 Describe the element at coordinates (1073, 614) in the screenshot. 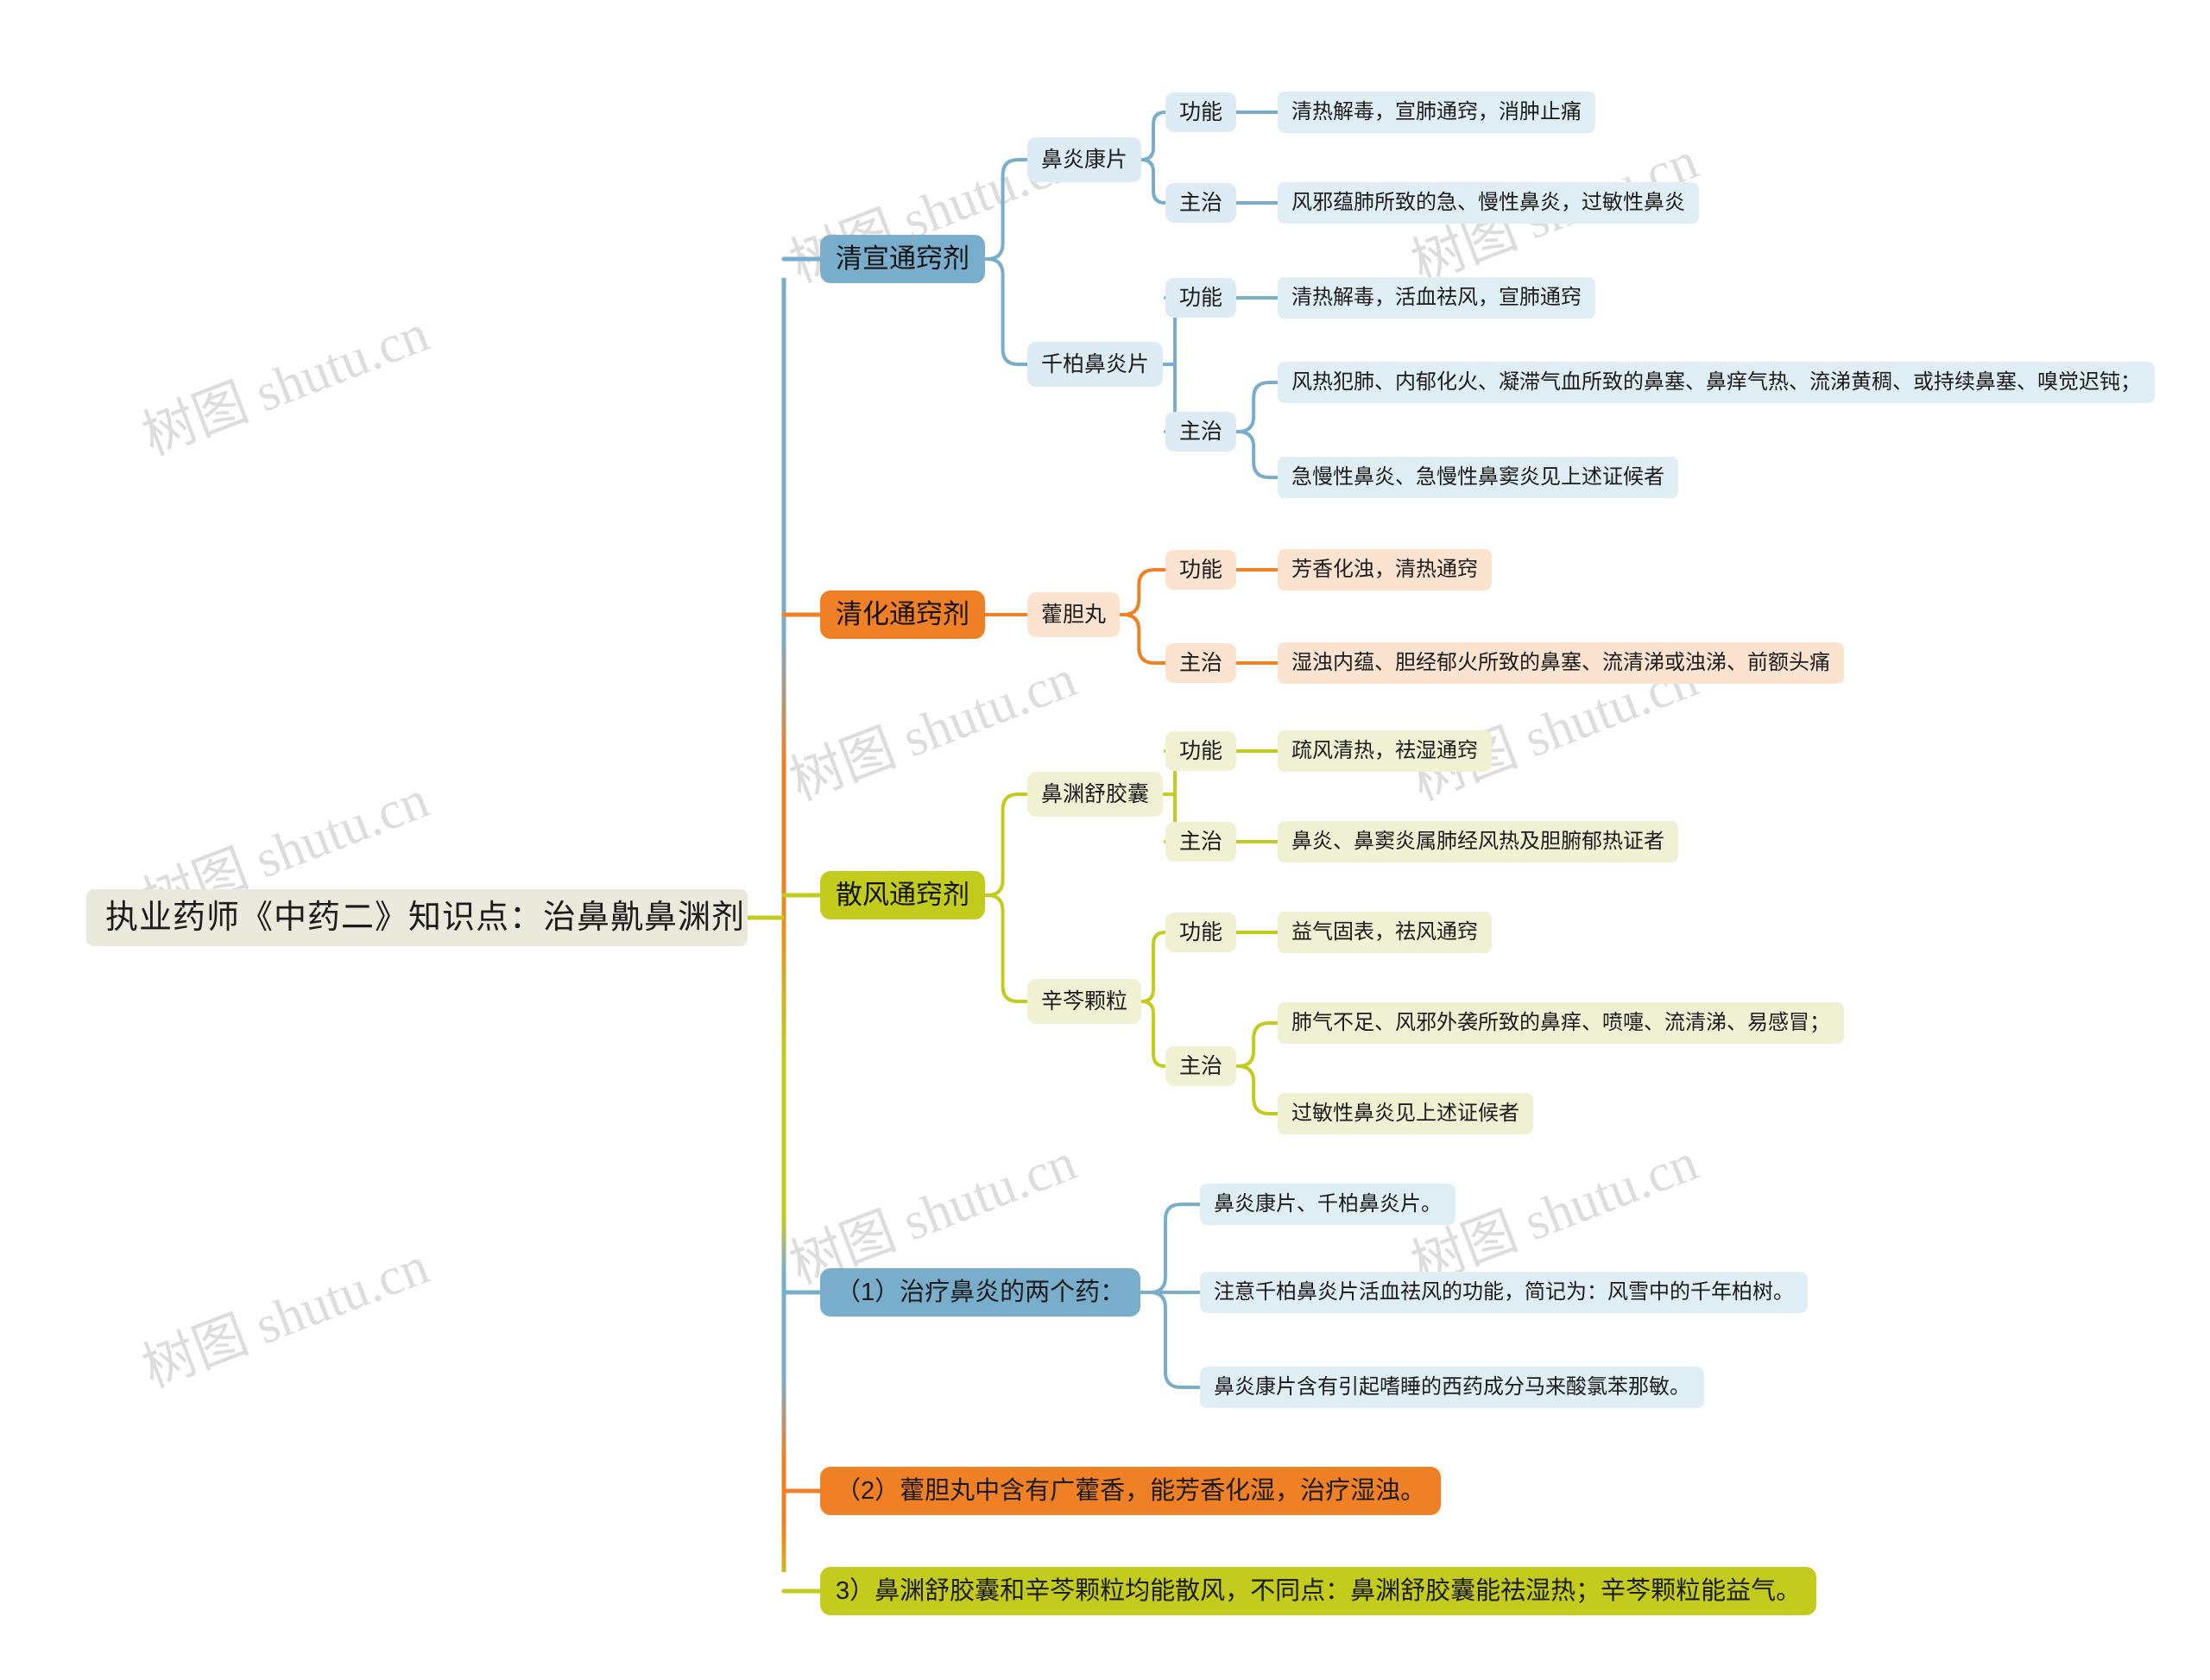

I see `drug-node: 藿胆丸` at that location.